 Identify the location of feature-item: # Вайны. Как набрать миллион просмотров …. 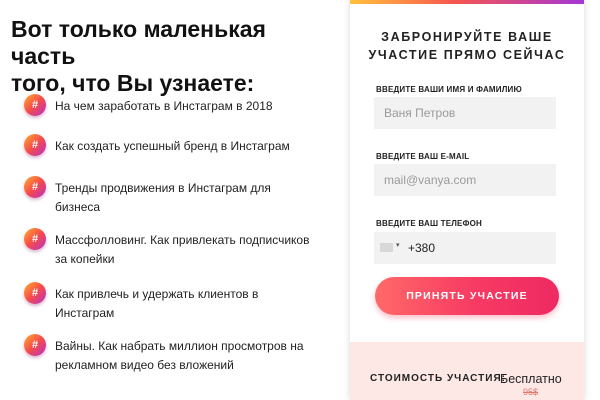
(174, 352).